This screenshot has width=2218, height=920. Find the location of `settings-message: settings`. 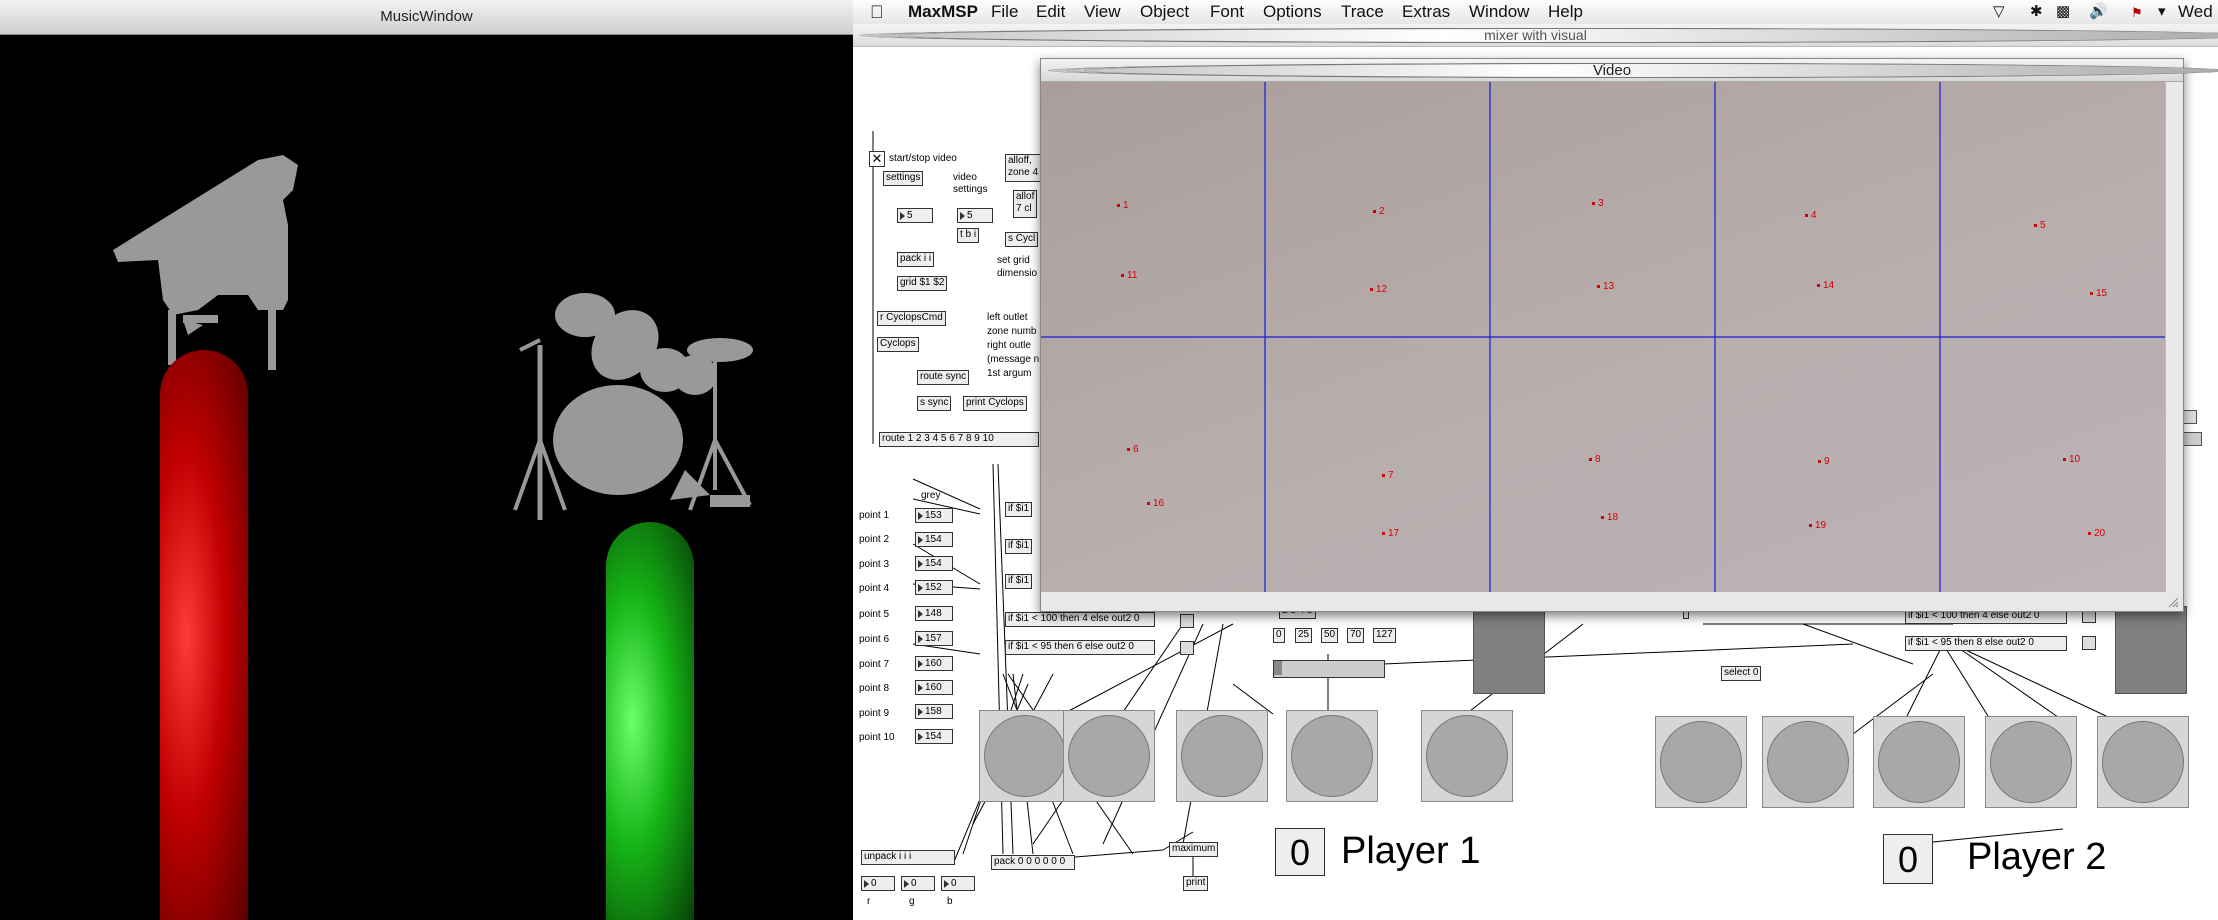

settings-message: settings is located at coordinates (903, 178).